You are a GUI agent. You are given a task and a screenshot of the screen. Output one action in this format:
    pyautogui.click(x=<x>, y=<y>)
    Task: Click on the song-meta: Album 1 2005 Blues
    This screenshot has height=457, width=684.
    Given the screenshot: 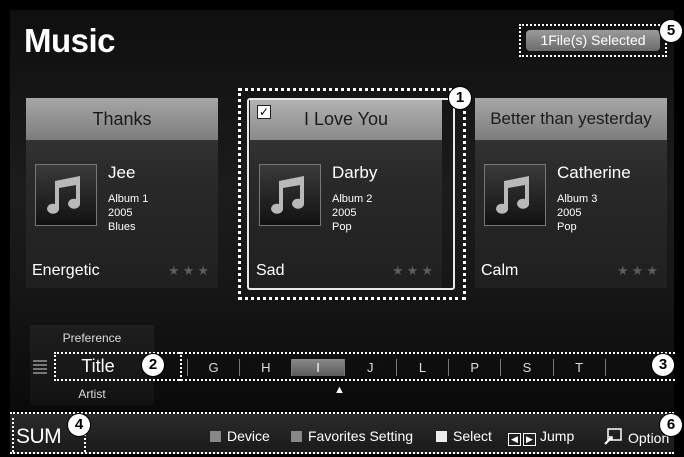 What is the action you would take?
    pyautogui.click(x=128, y=213)
    